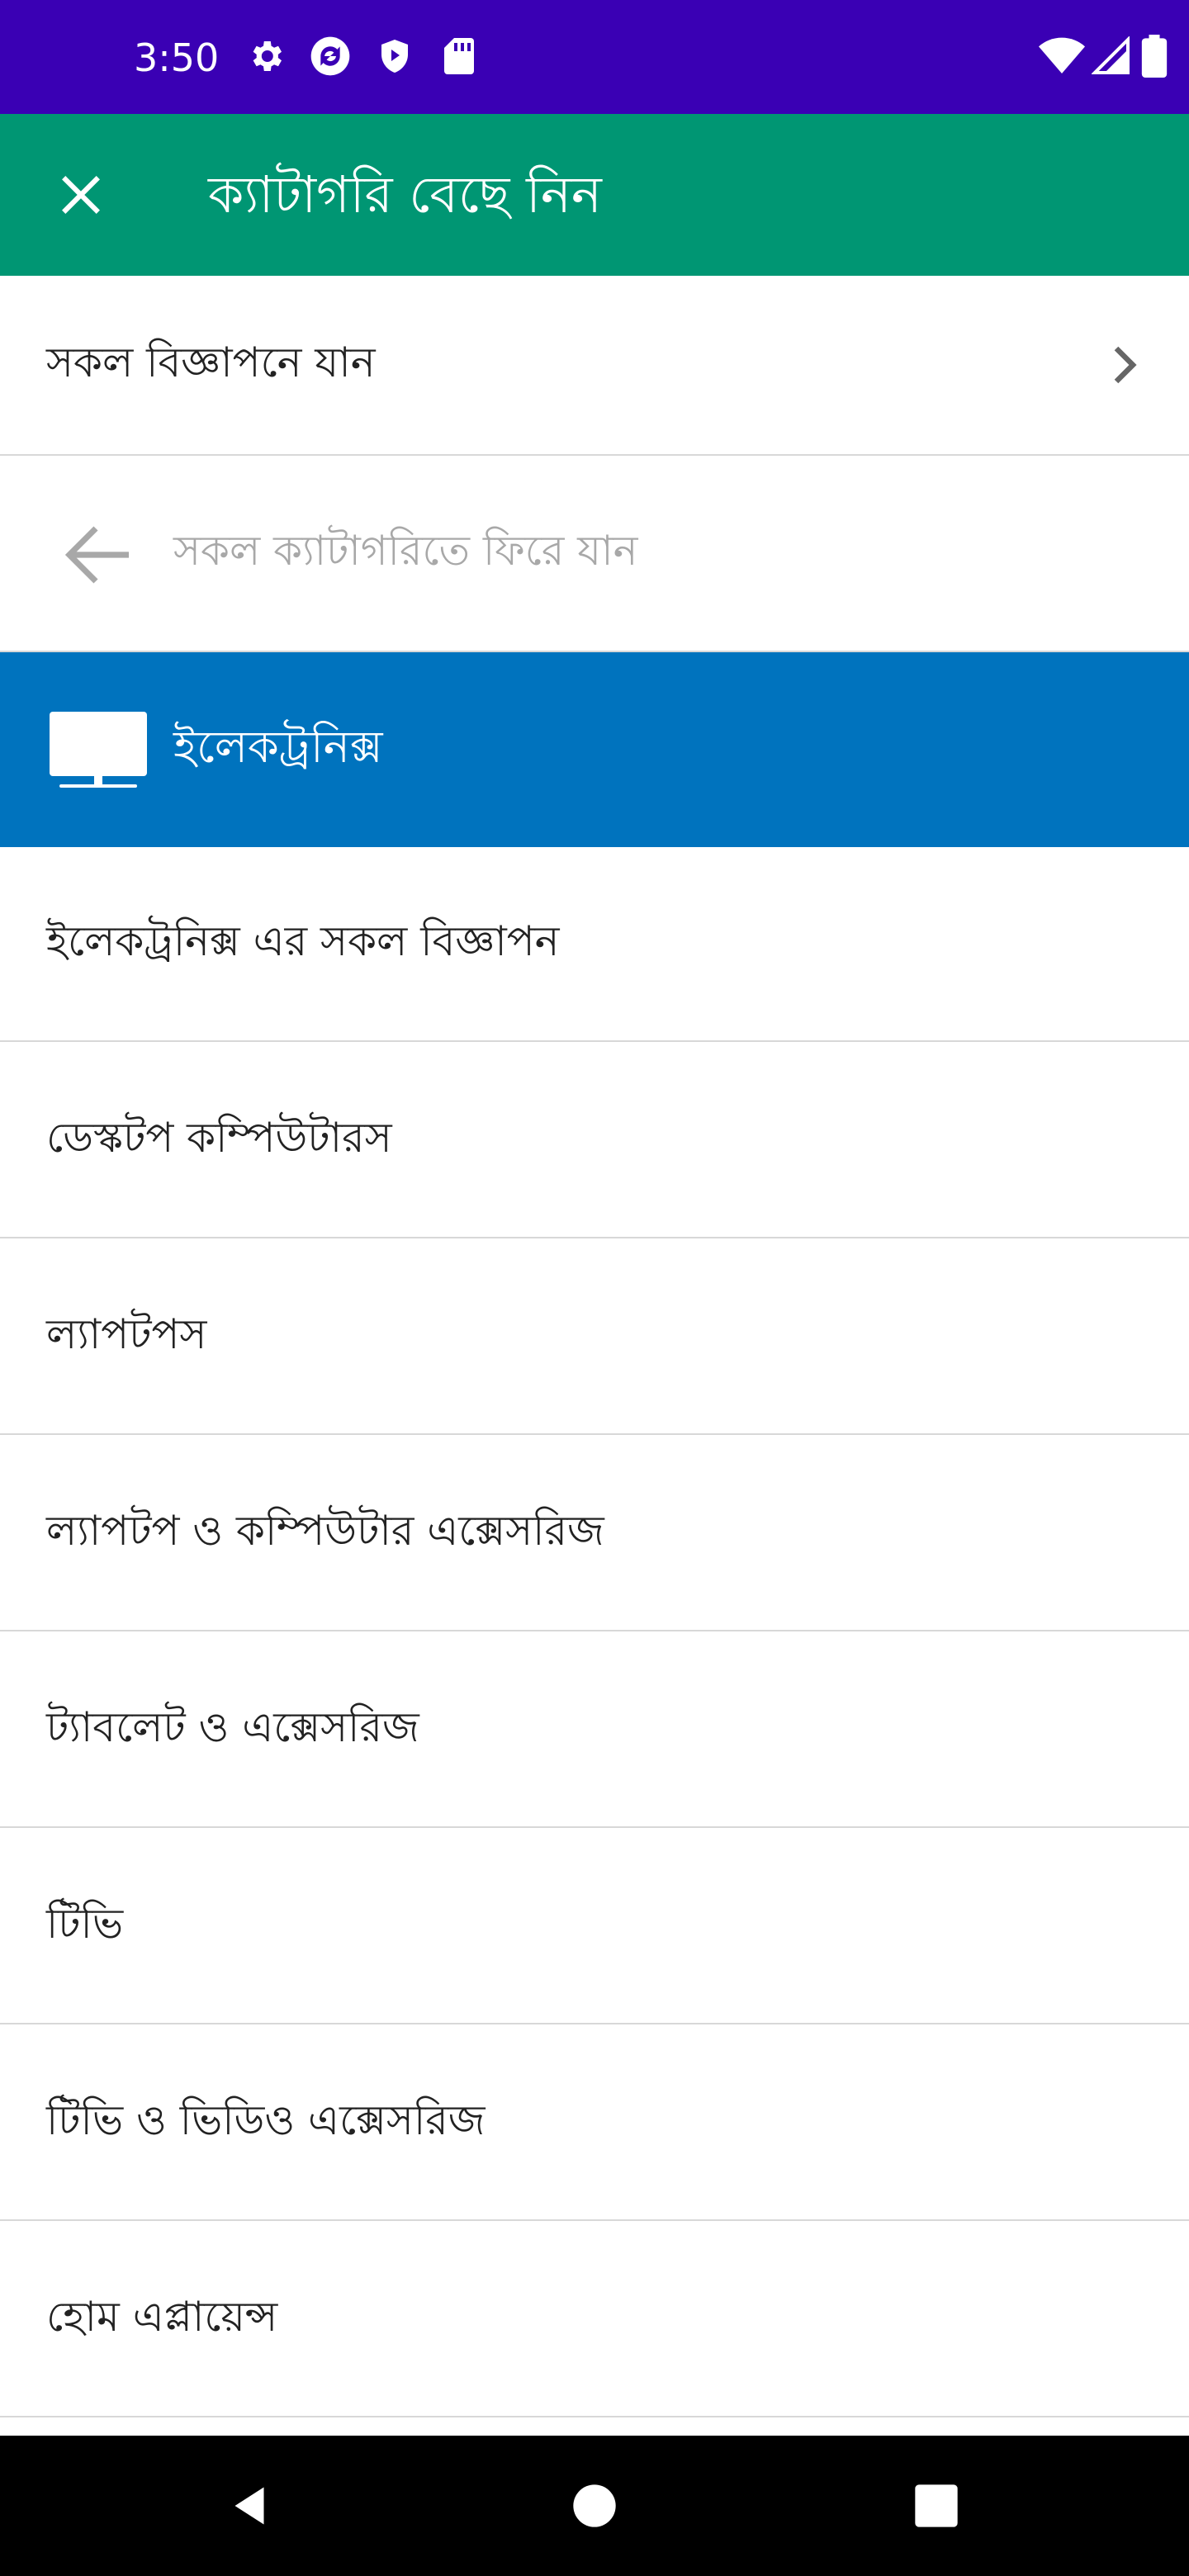  Describe the element at coordinates (303, 940) in the screenshot. I see `list-item-label: ইলেকট্রনিক্স এর সকল বিজ্ঞাপন` at that location.